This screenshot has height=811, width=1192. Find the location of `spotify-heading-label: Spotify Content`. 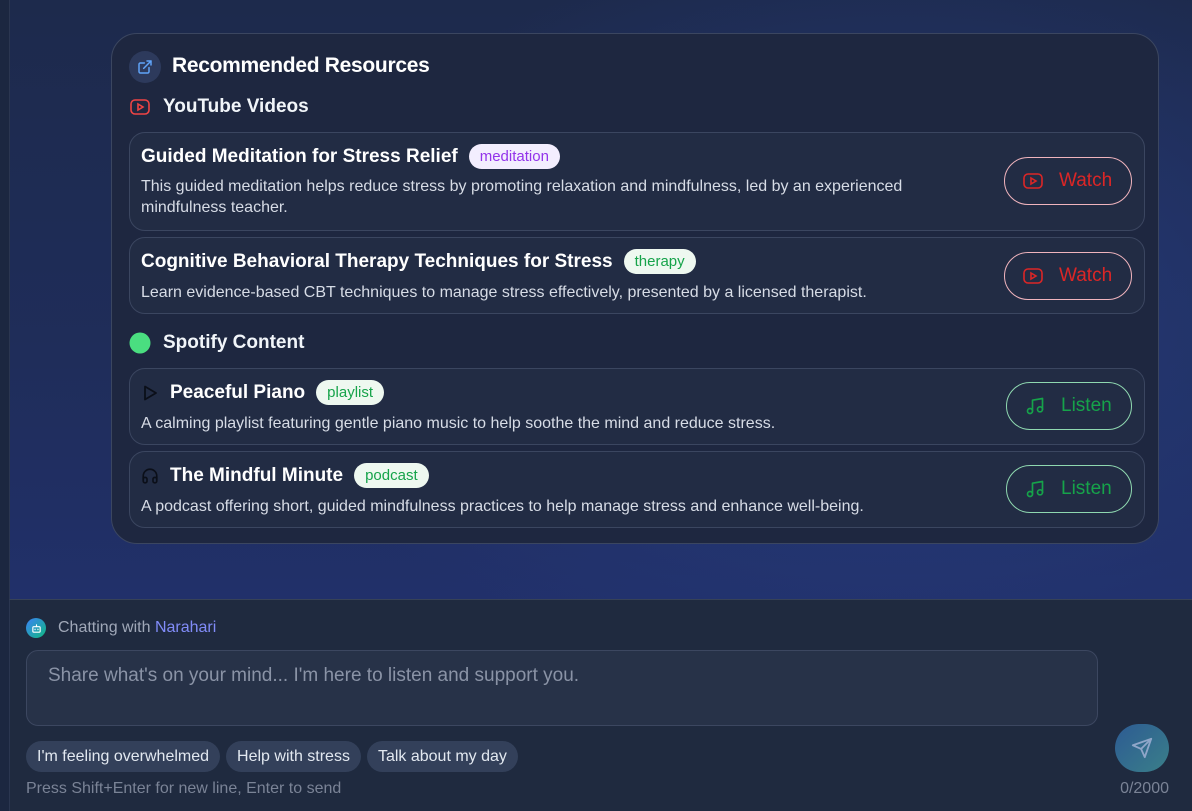

spotify-heading-label: Spotify Content is located at coordinates (233, 343).